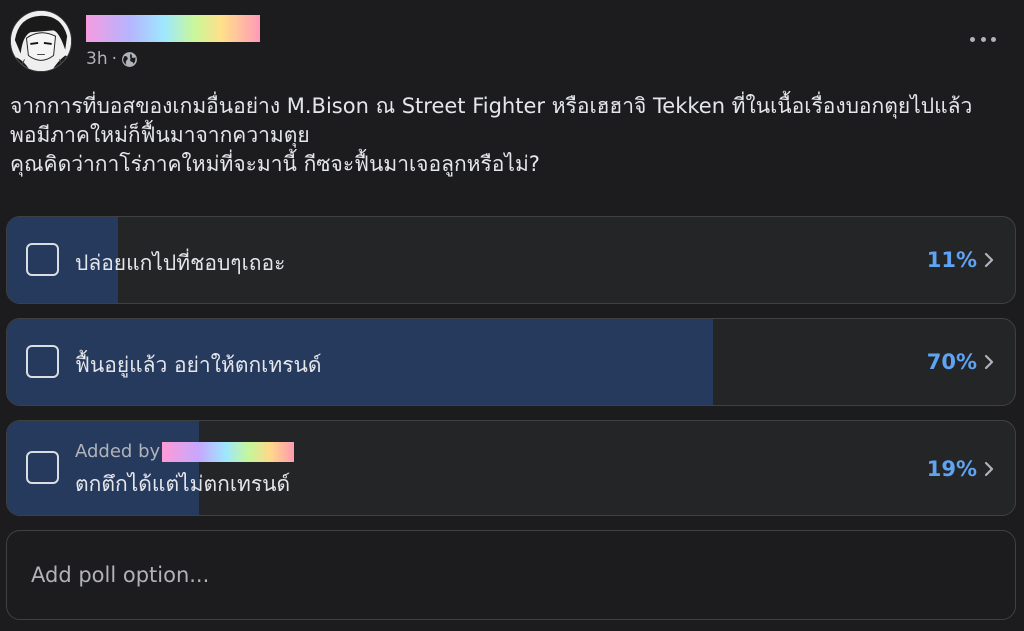 The height and width of the screenshot is (631, 1024). Describe the element at coordinates (183, 484) in the screenshot. I see `poll-option-label: ตกตึกได้แต่ไม่ตกเทรนด์` at that location.